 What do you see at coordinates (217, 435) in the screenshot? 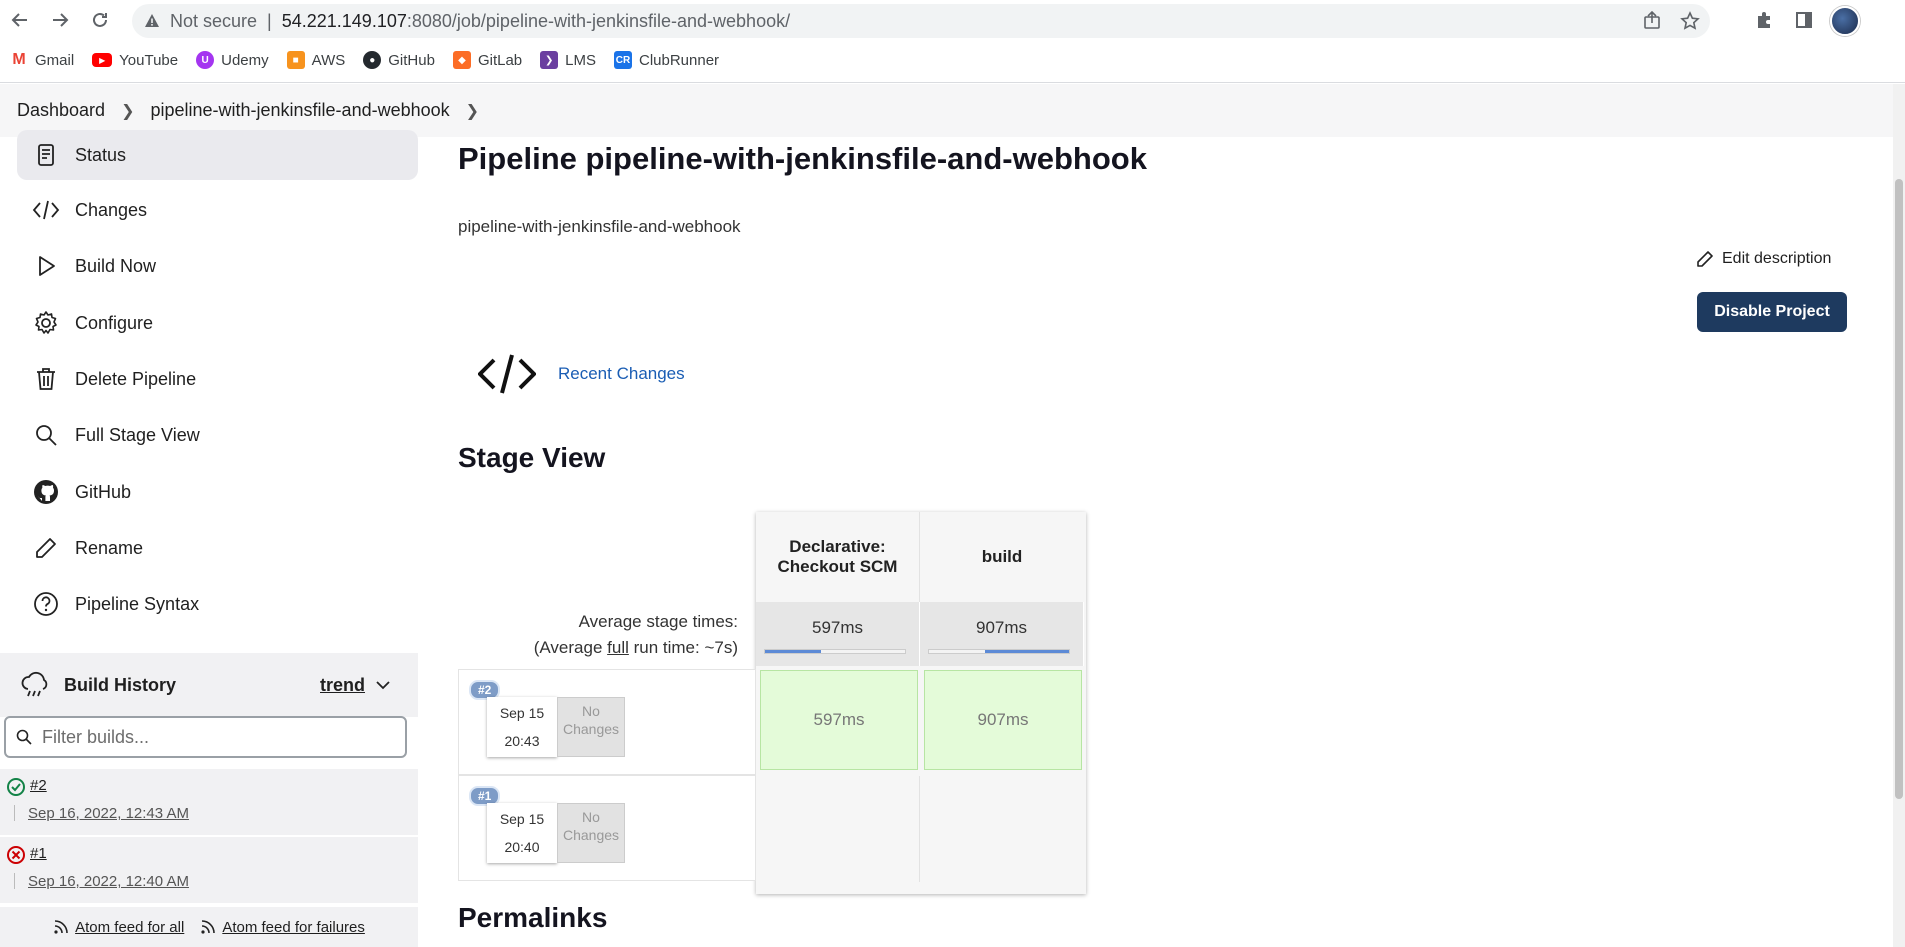
I see `sidebar-item-full-stage-view: Full Stage View` at bounding box center [217, 435].